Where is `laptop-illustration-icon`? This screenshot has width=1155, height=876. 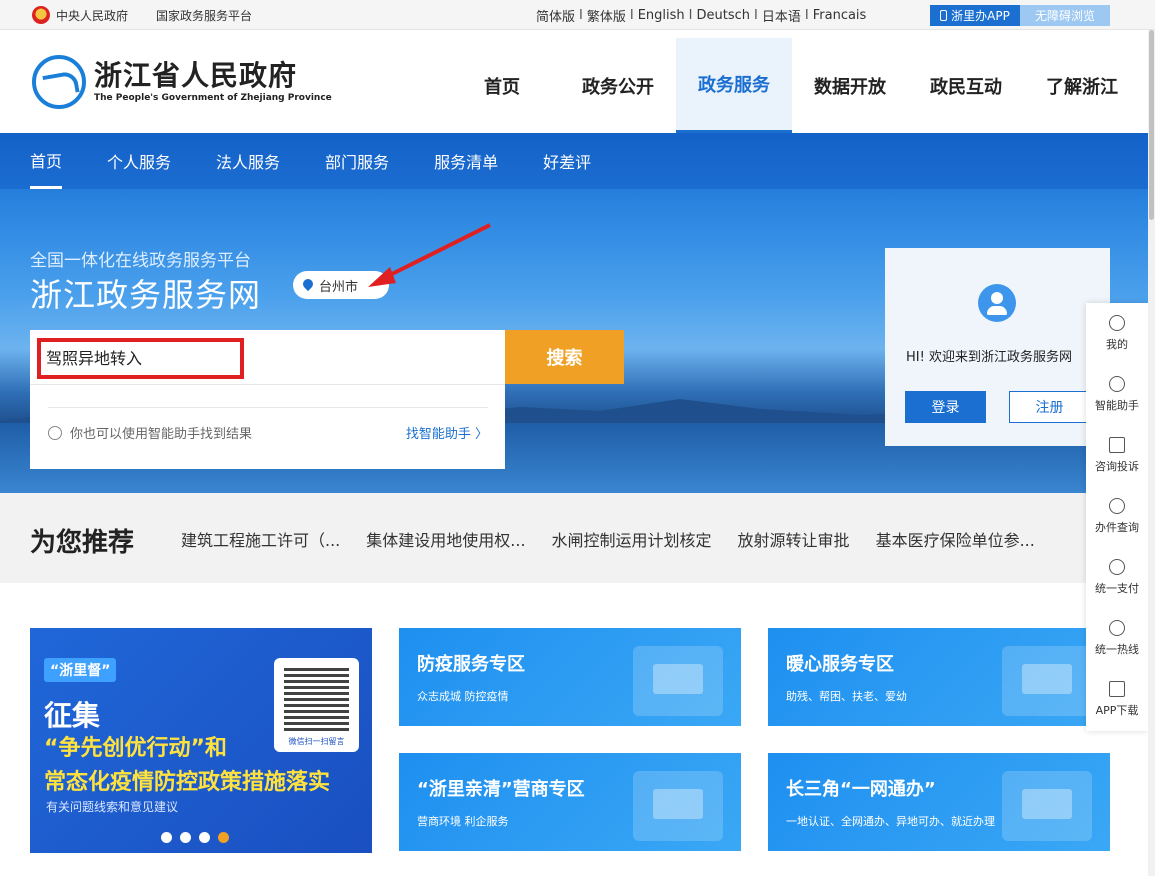
laptop-illustration-icon is located at coordinates (1047, 681).